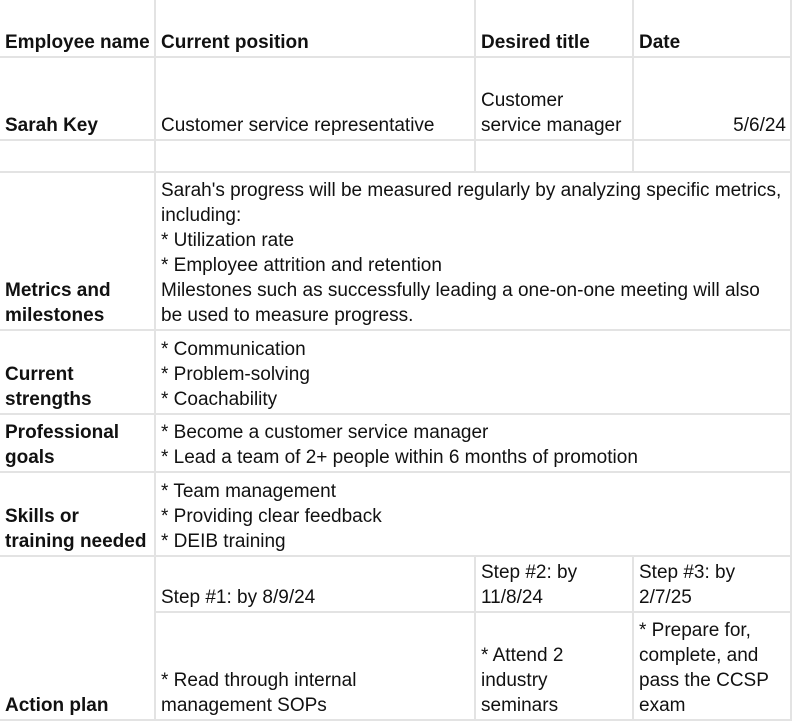  I want to click on strength-item: * Communication, so click(233, 349).